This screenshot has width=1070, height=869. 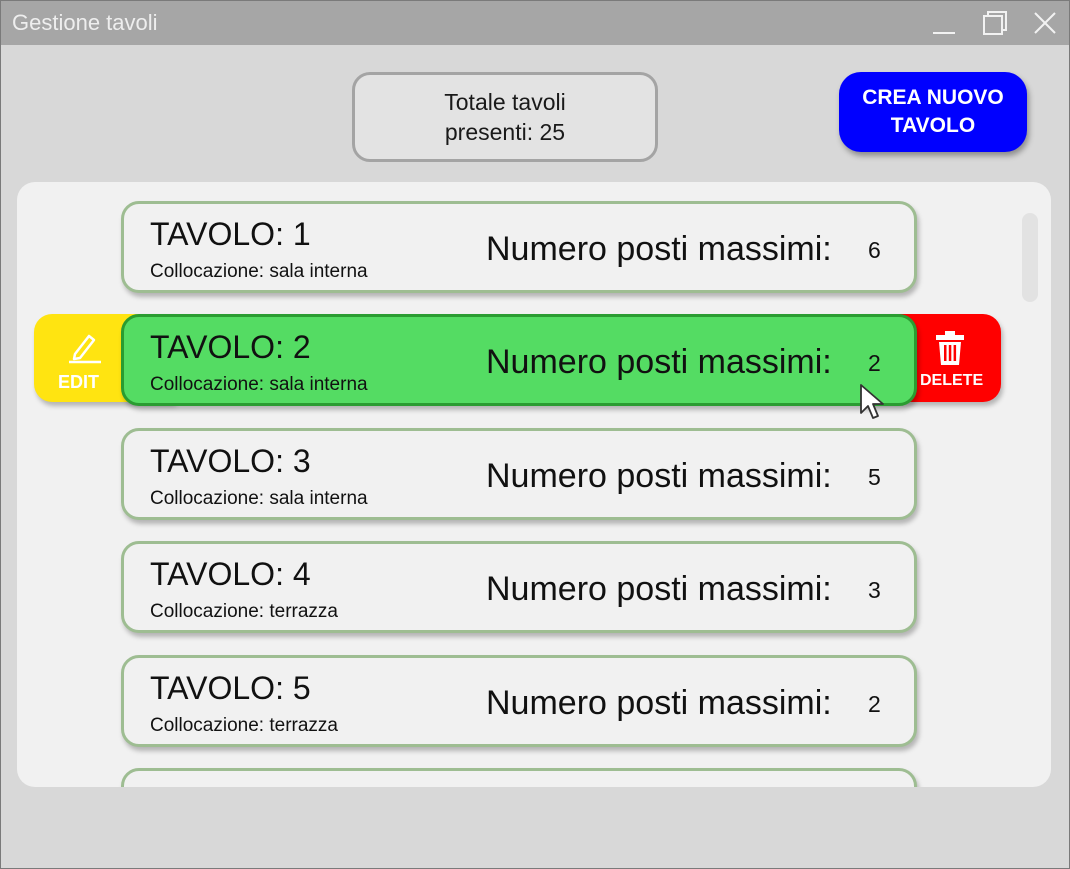 What do you see at coordinates (85, 22) in the screenshot?
I see `window-title: Gestione tavoli` at bounding box center [85, 22].